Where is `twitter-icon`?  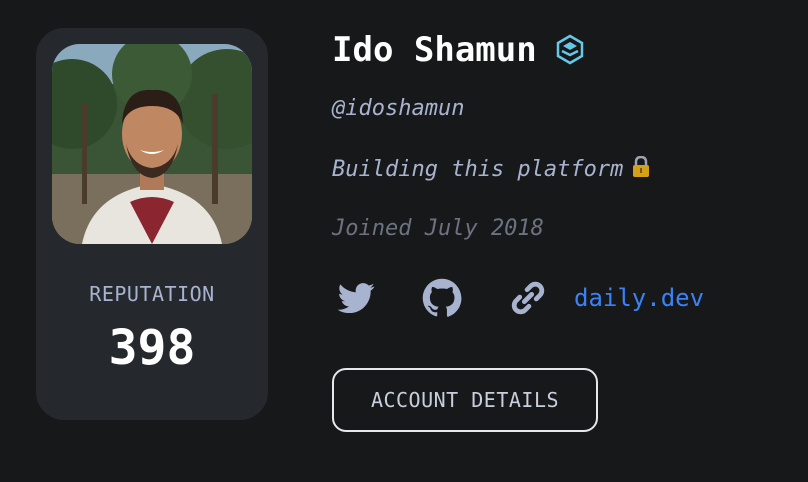 twitter-icon is located at coordinates (356, 298).